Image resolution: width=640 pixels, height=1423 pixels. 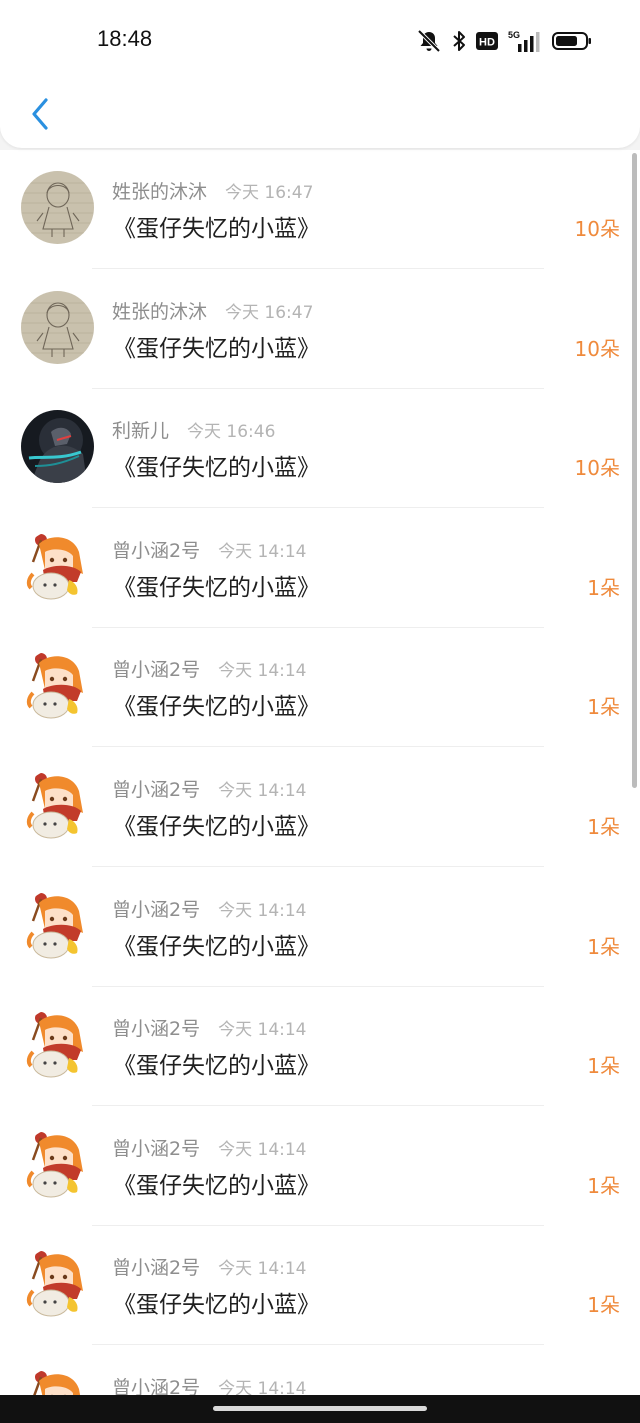 I want to click on signal-5g-icon: 5G, so click(x=524, y=41).